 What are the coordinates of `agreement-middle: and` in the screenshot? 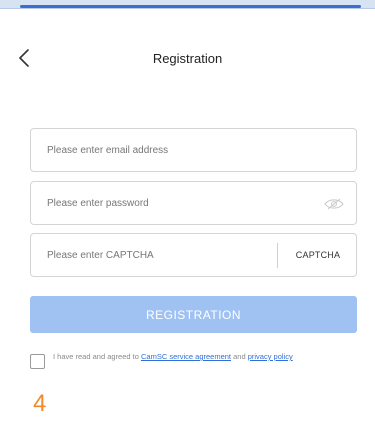 It's located at (239, 356).